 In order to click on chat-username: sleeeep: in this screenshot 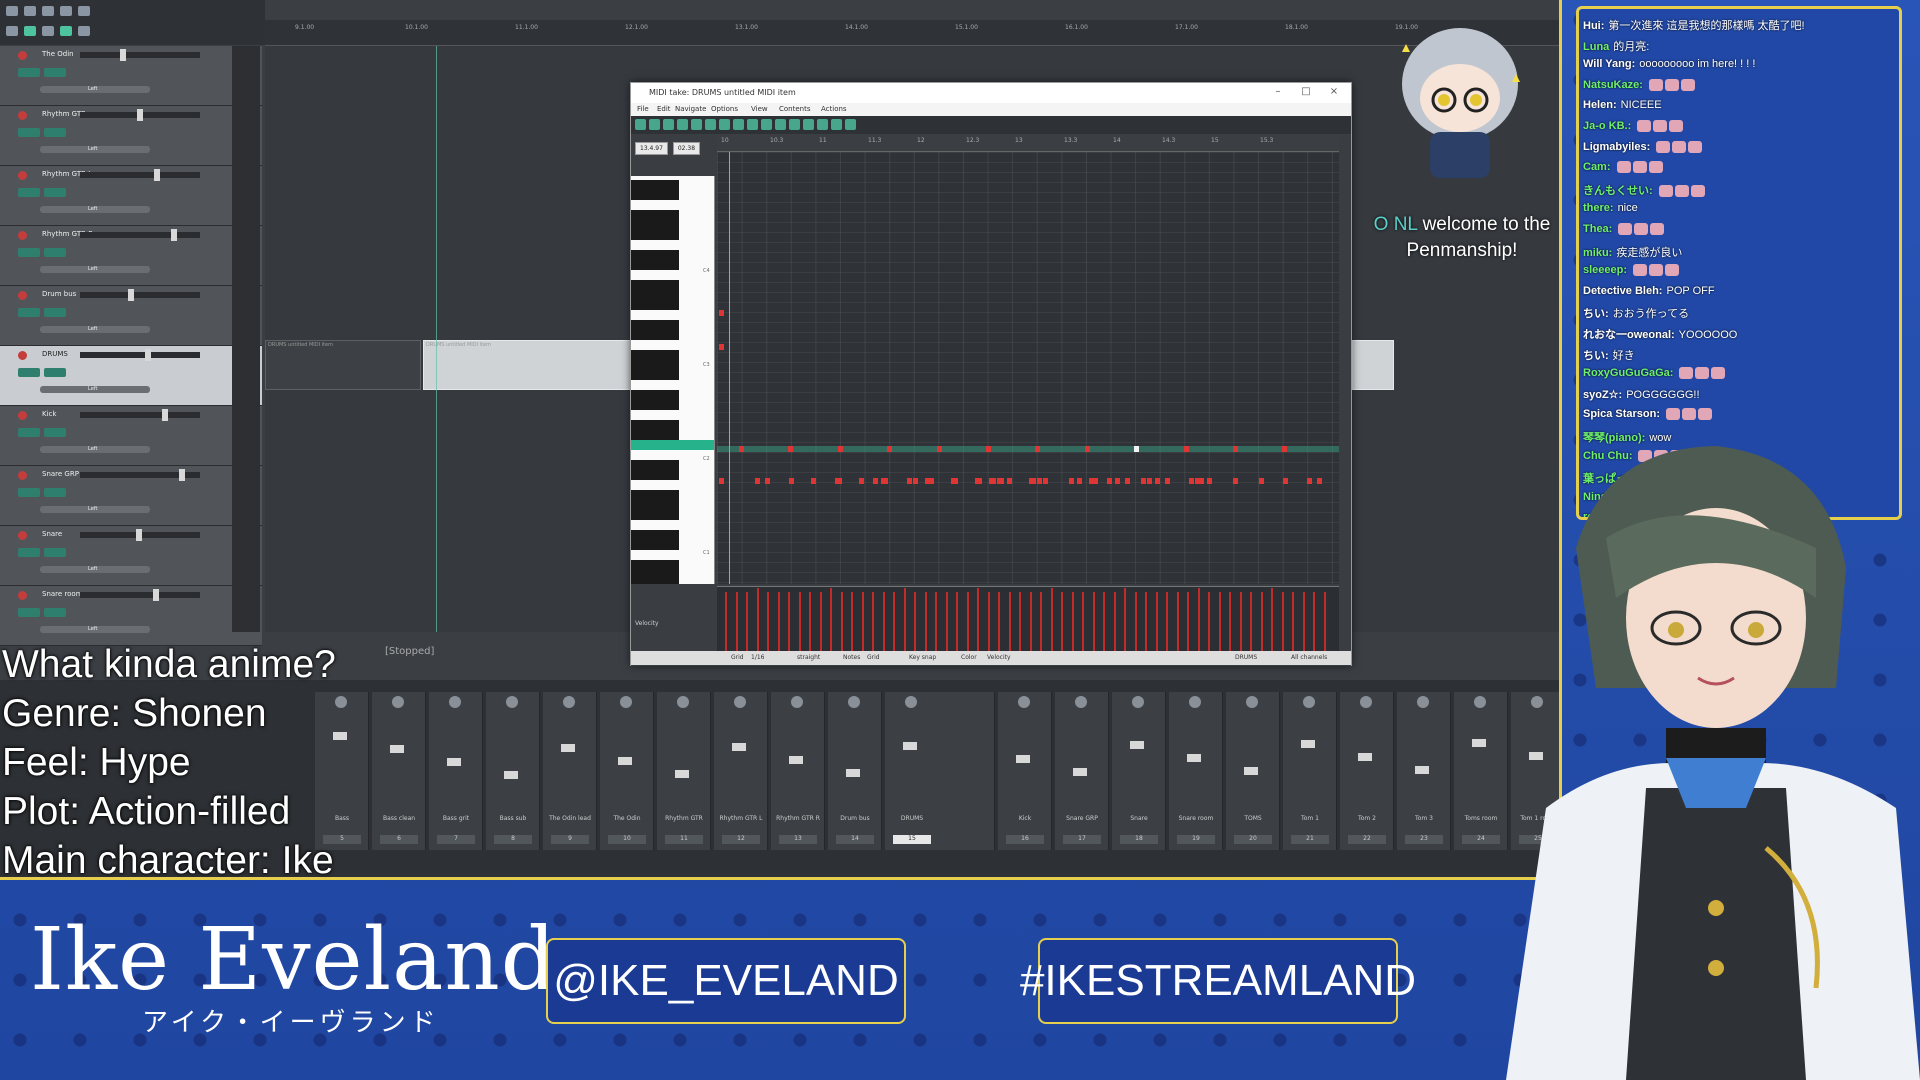, I will do `click(1605, 270)`.